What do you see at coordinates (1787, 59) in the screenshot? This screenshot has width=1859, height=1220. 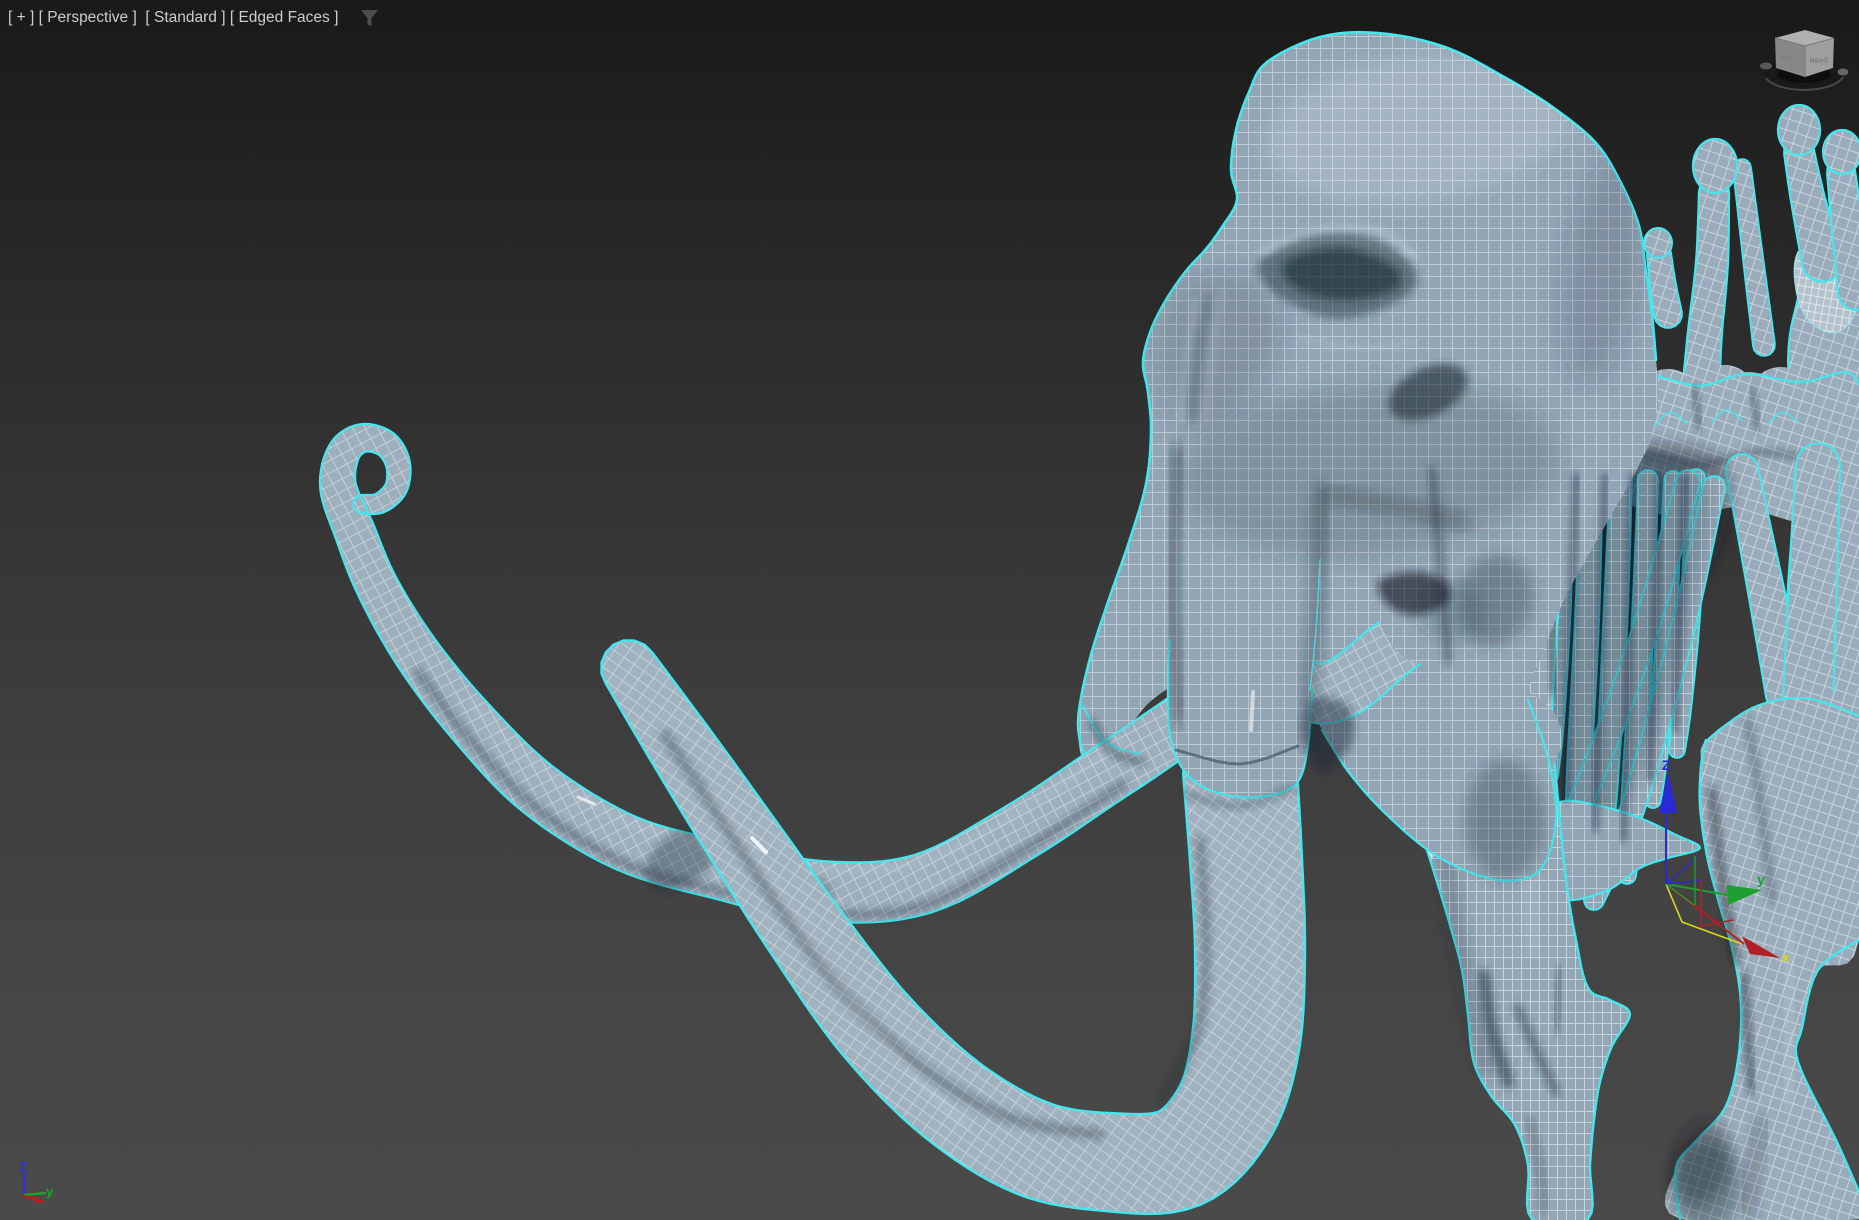 I see `svg-text: BOT` at bounding box center [1787, 59].